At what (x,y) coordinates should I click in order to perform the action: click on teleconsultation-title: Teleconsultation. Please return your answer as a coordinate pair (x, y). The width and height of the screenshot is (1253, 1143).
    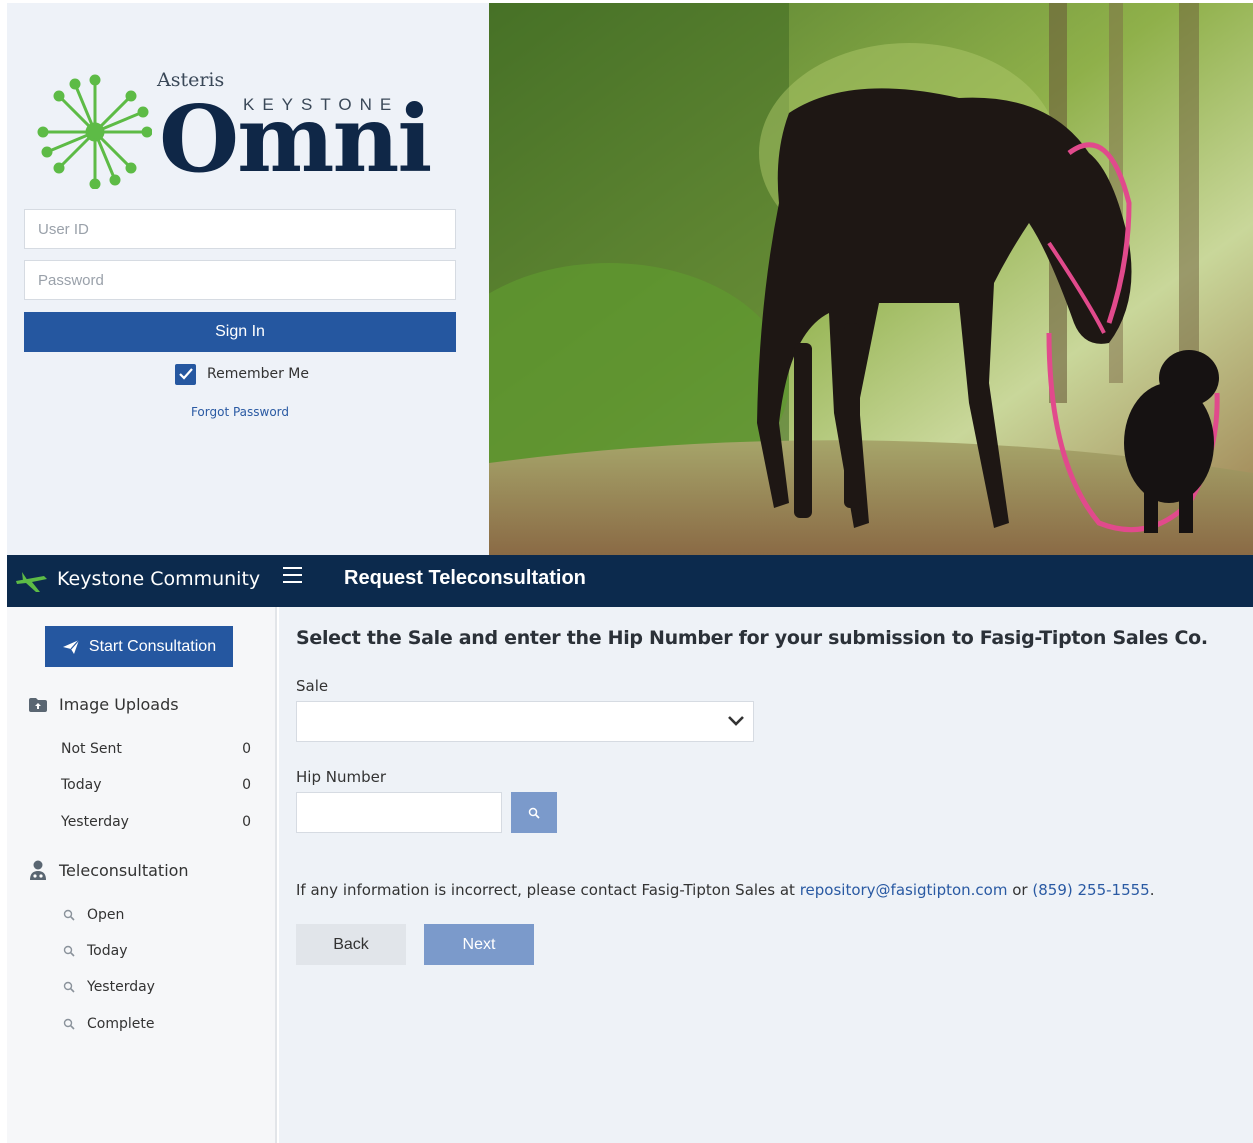
    Looking at the image, I should click on (124, 870).